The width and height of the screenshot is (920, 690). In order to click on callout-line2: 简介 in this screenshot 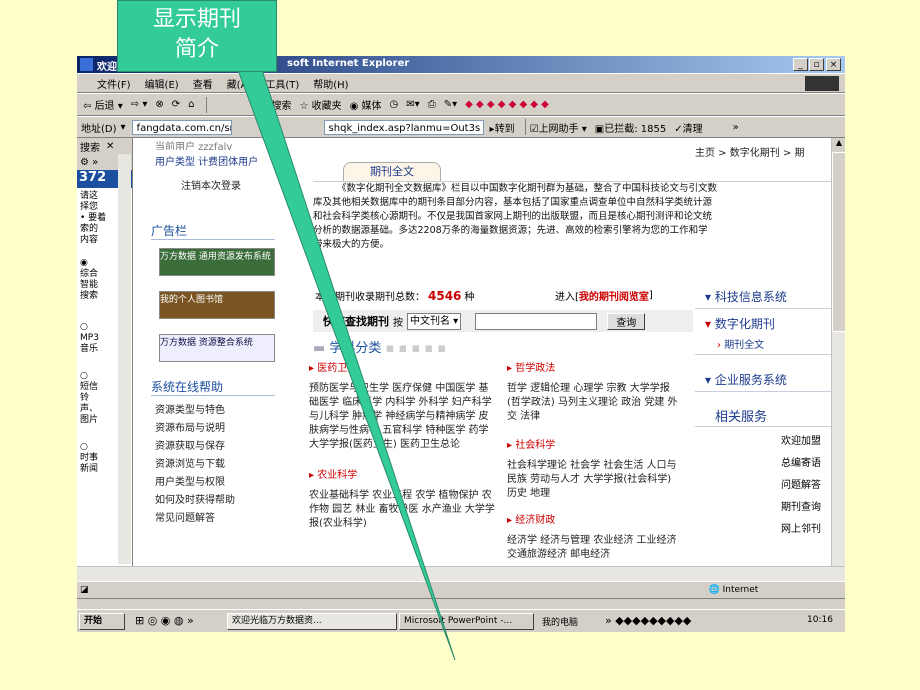, I will do `click(196, 49)`.